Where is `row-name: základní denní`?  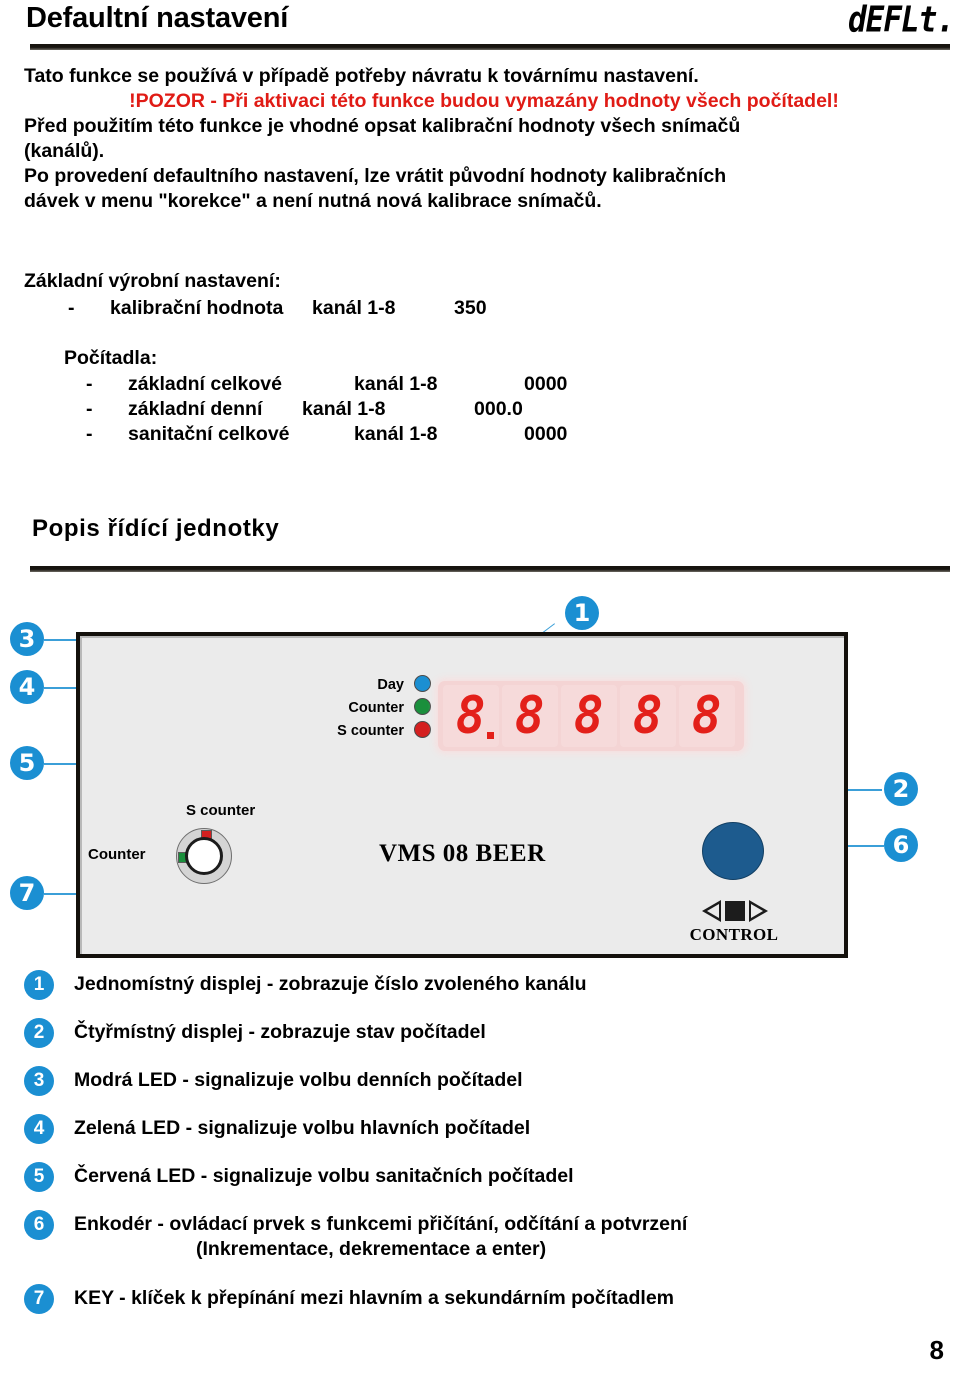 row-name: základní denní is located at coordinates (195, 409).